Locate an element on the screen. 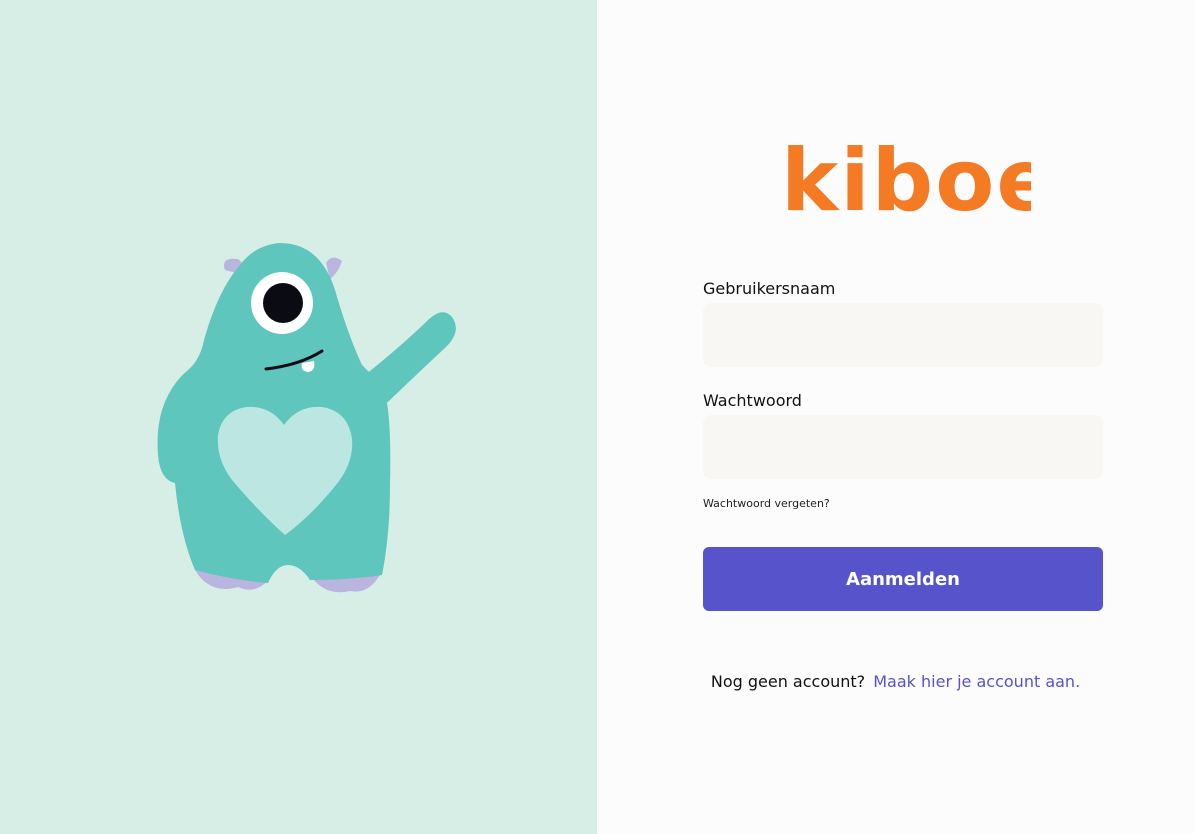 This screenshot has height=834, width=1194. password-label: Wachtwoord is located at coordinates (752, 400).